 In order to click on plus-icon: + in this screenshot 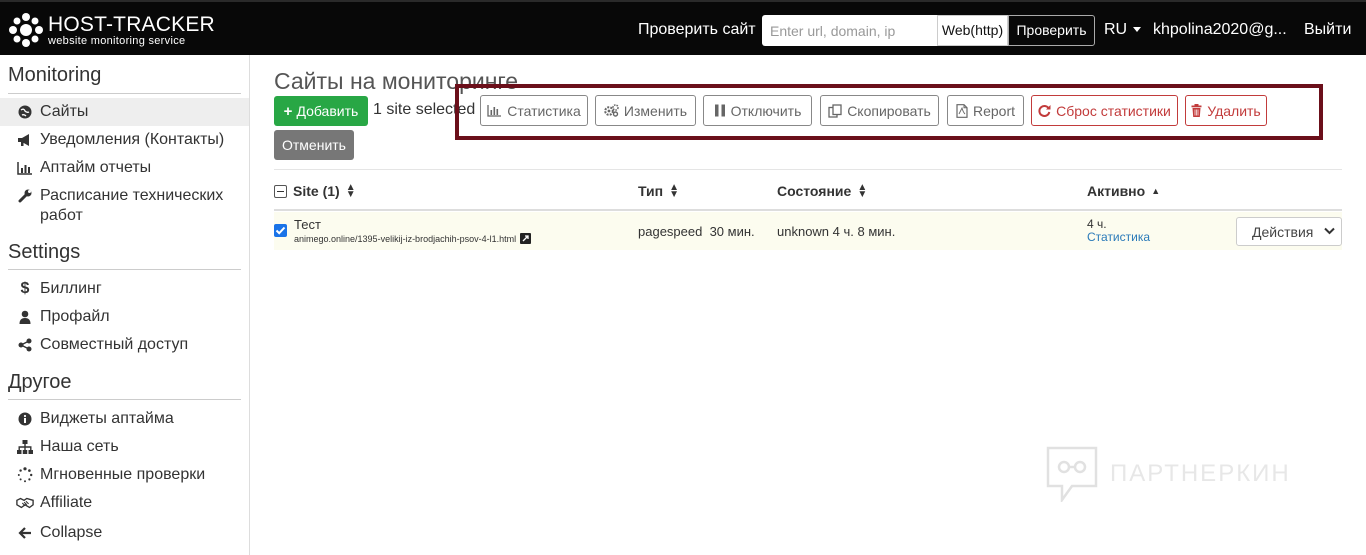, I will do `click(288, 111)`.